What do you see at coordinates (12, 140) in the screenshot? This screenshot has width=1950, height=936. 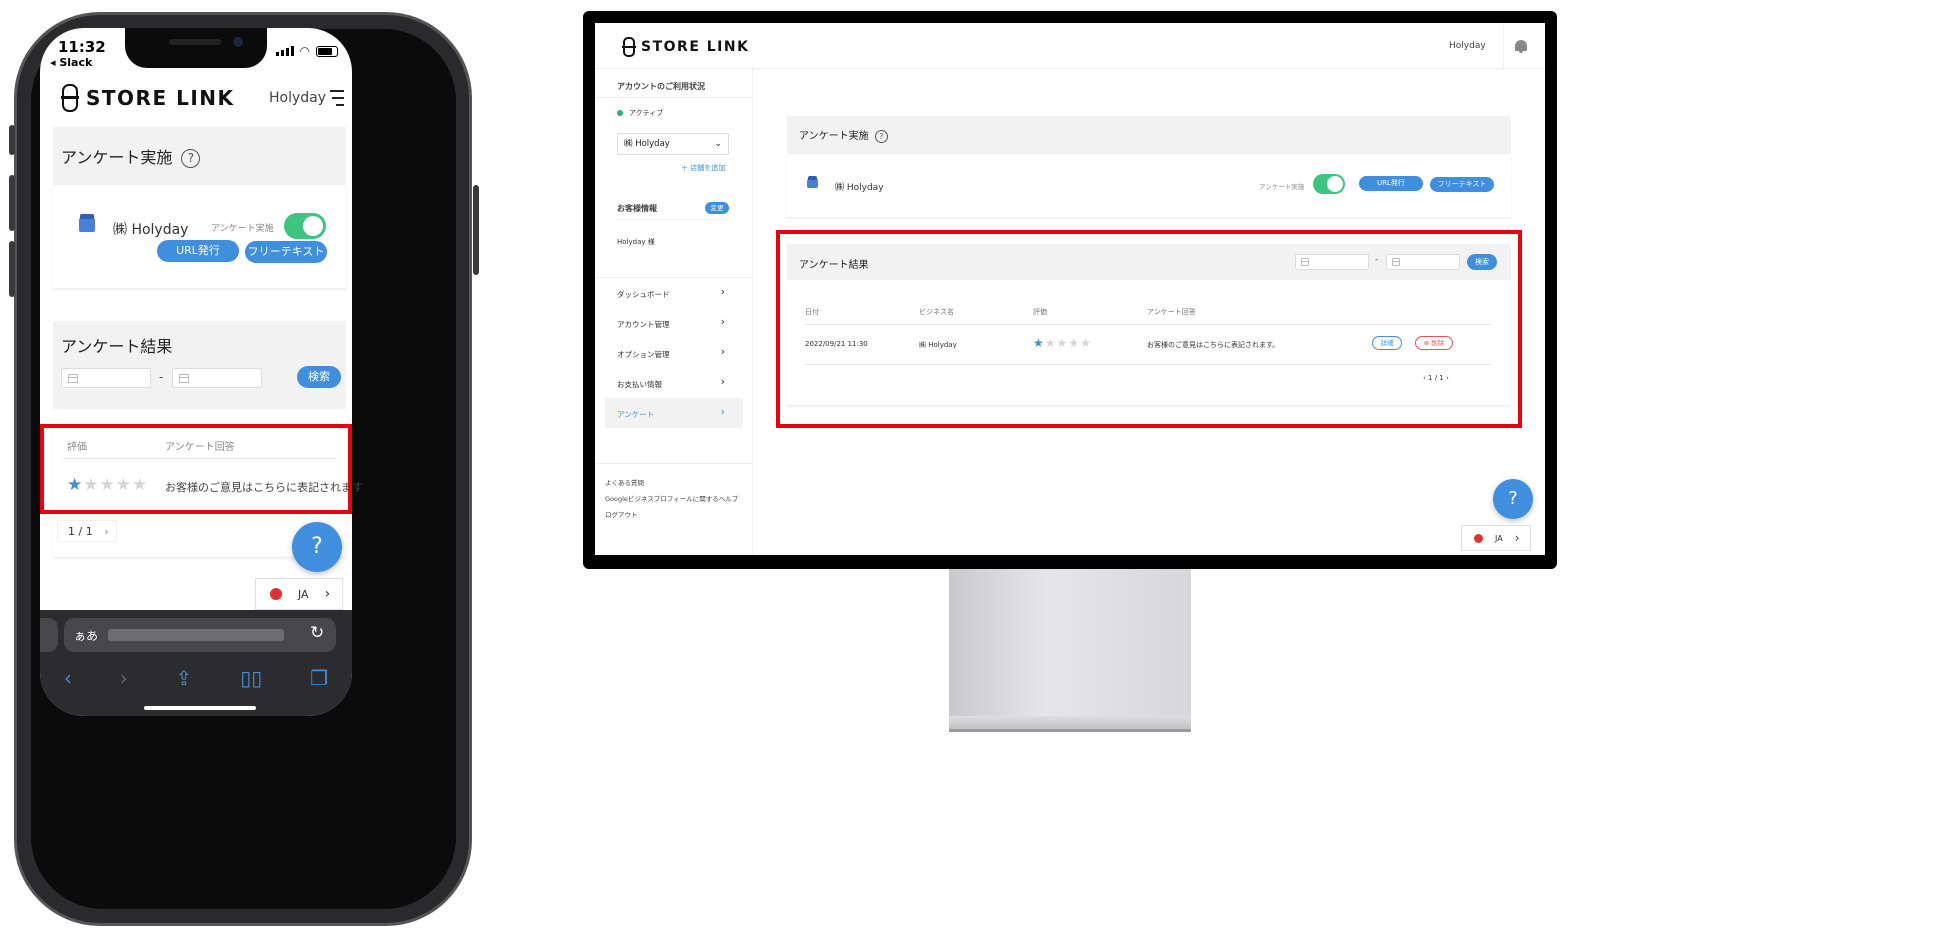 I see `phone-silent-switch` at bounding box center [12, 140].